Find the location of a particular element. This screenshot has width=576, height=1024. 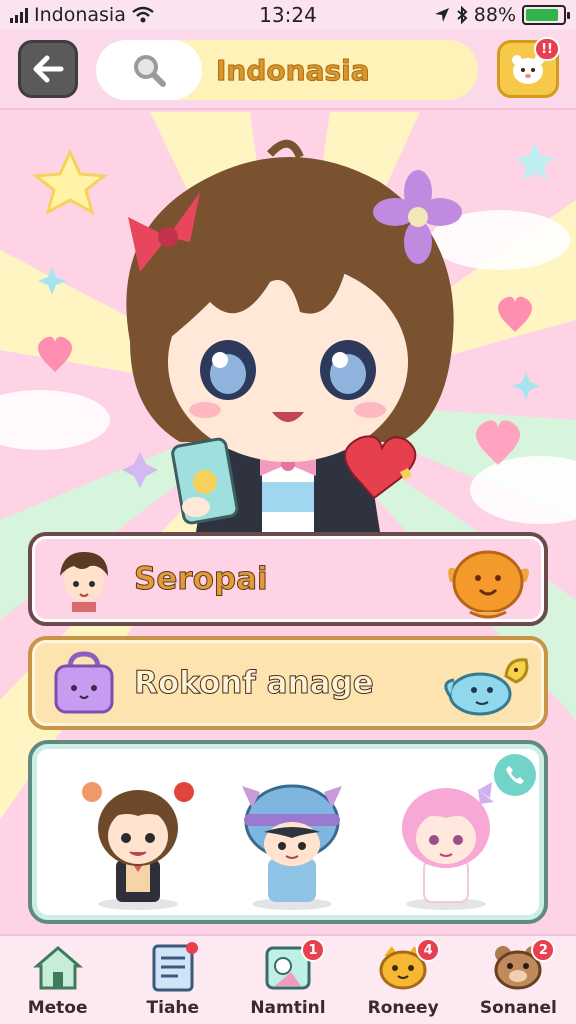

header: Indonasia !! is located at coordinates (288, 70).